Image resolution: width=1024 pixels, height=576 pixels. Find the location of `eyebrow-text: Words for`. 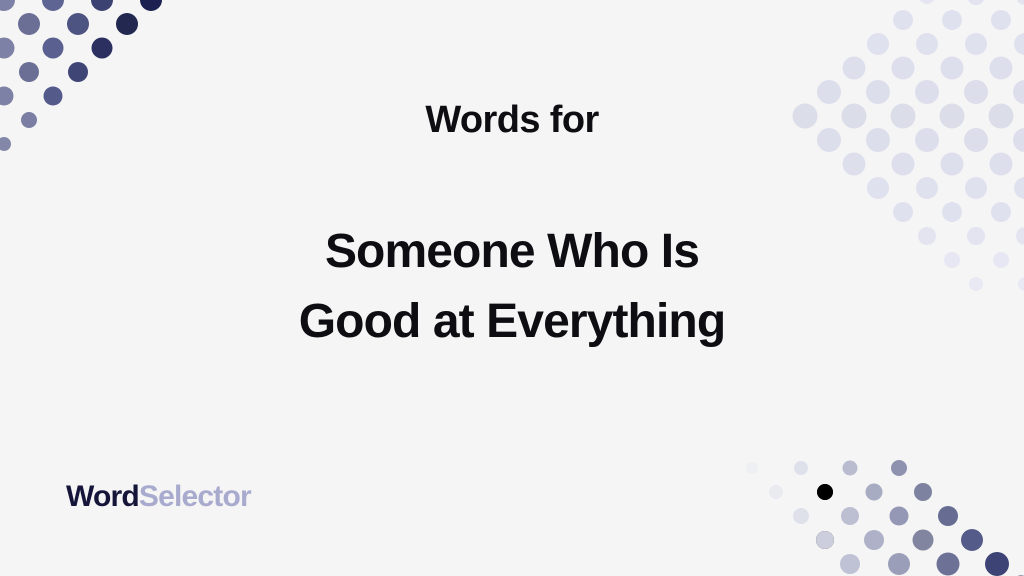

eyebrow-text: Words for is located at coordinates (512, 120).